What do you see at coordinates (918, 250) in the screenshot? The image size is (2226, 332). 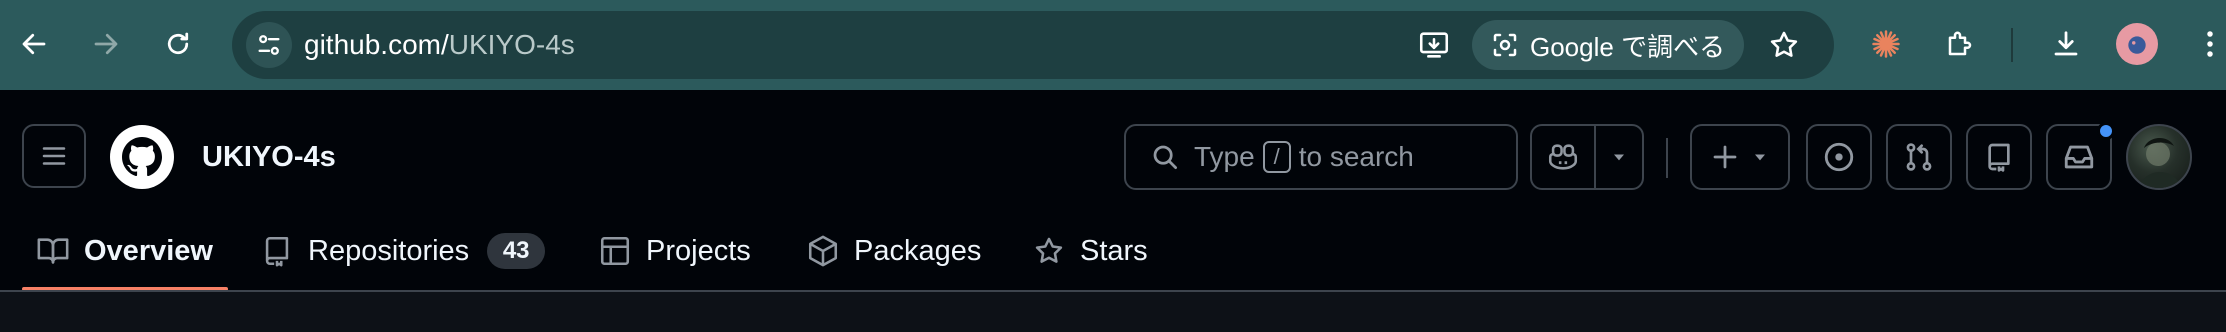 I see `tab-packages-label: Packages` at bounding box center [918, 250].